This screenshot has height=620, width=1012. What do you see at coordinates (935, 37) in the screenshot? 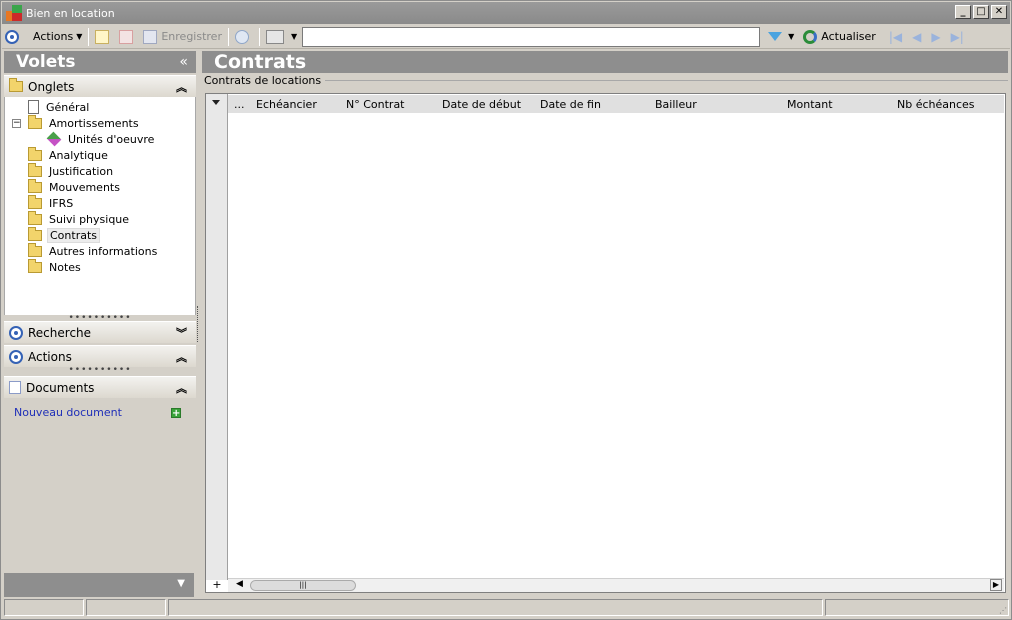
I see `next-record-icon: ▶` at bounding box center [935, 37].